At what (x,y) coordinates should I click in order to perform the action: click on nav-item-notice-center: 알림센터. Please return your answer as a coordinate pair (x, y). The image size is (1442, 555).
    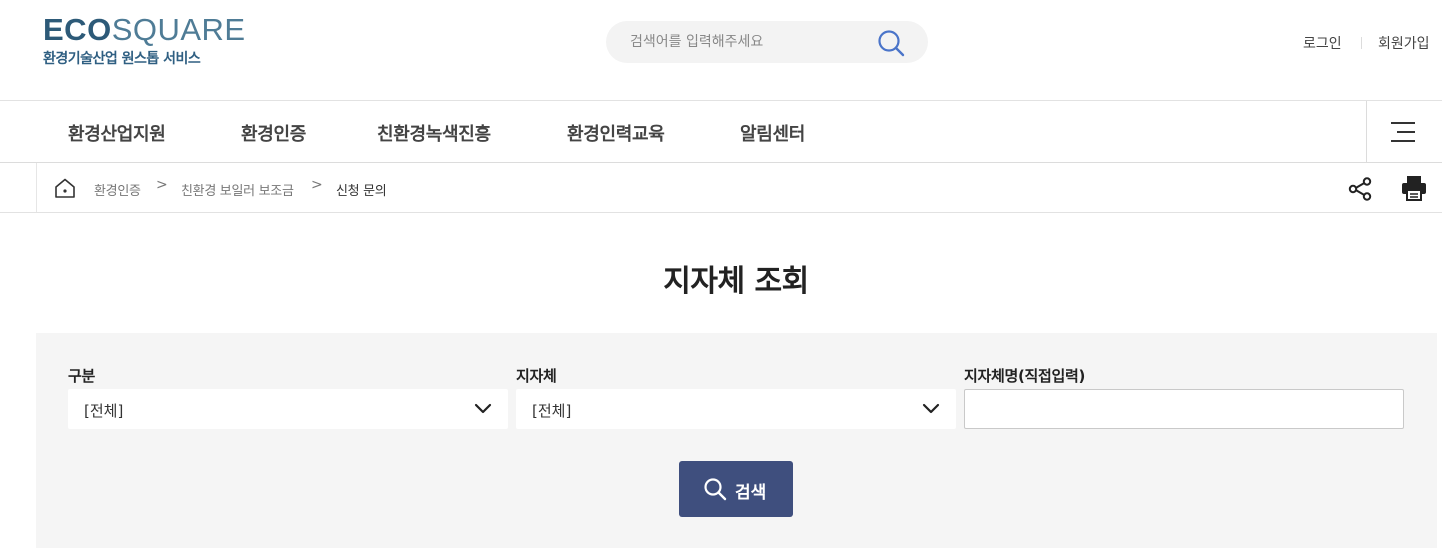
    Looking at the image, I should click on (772, 133).